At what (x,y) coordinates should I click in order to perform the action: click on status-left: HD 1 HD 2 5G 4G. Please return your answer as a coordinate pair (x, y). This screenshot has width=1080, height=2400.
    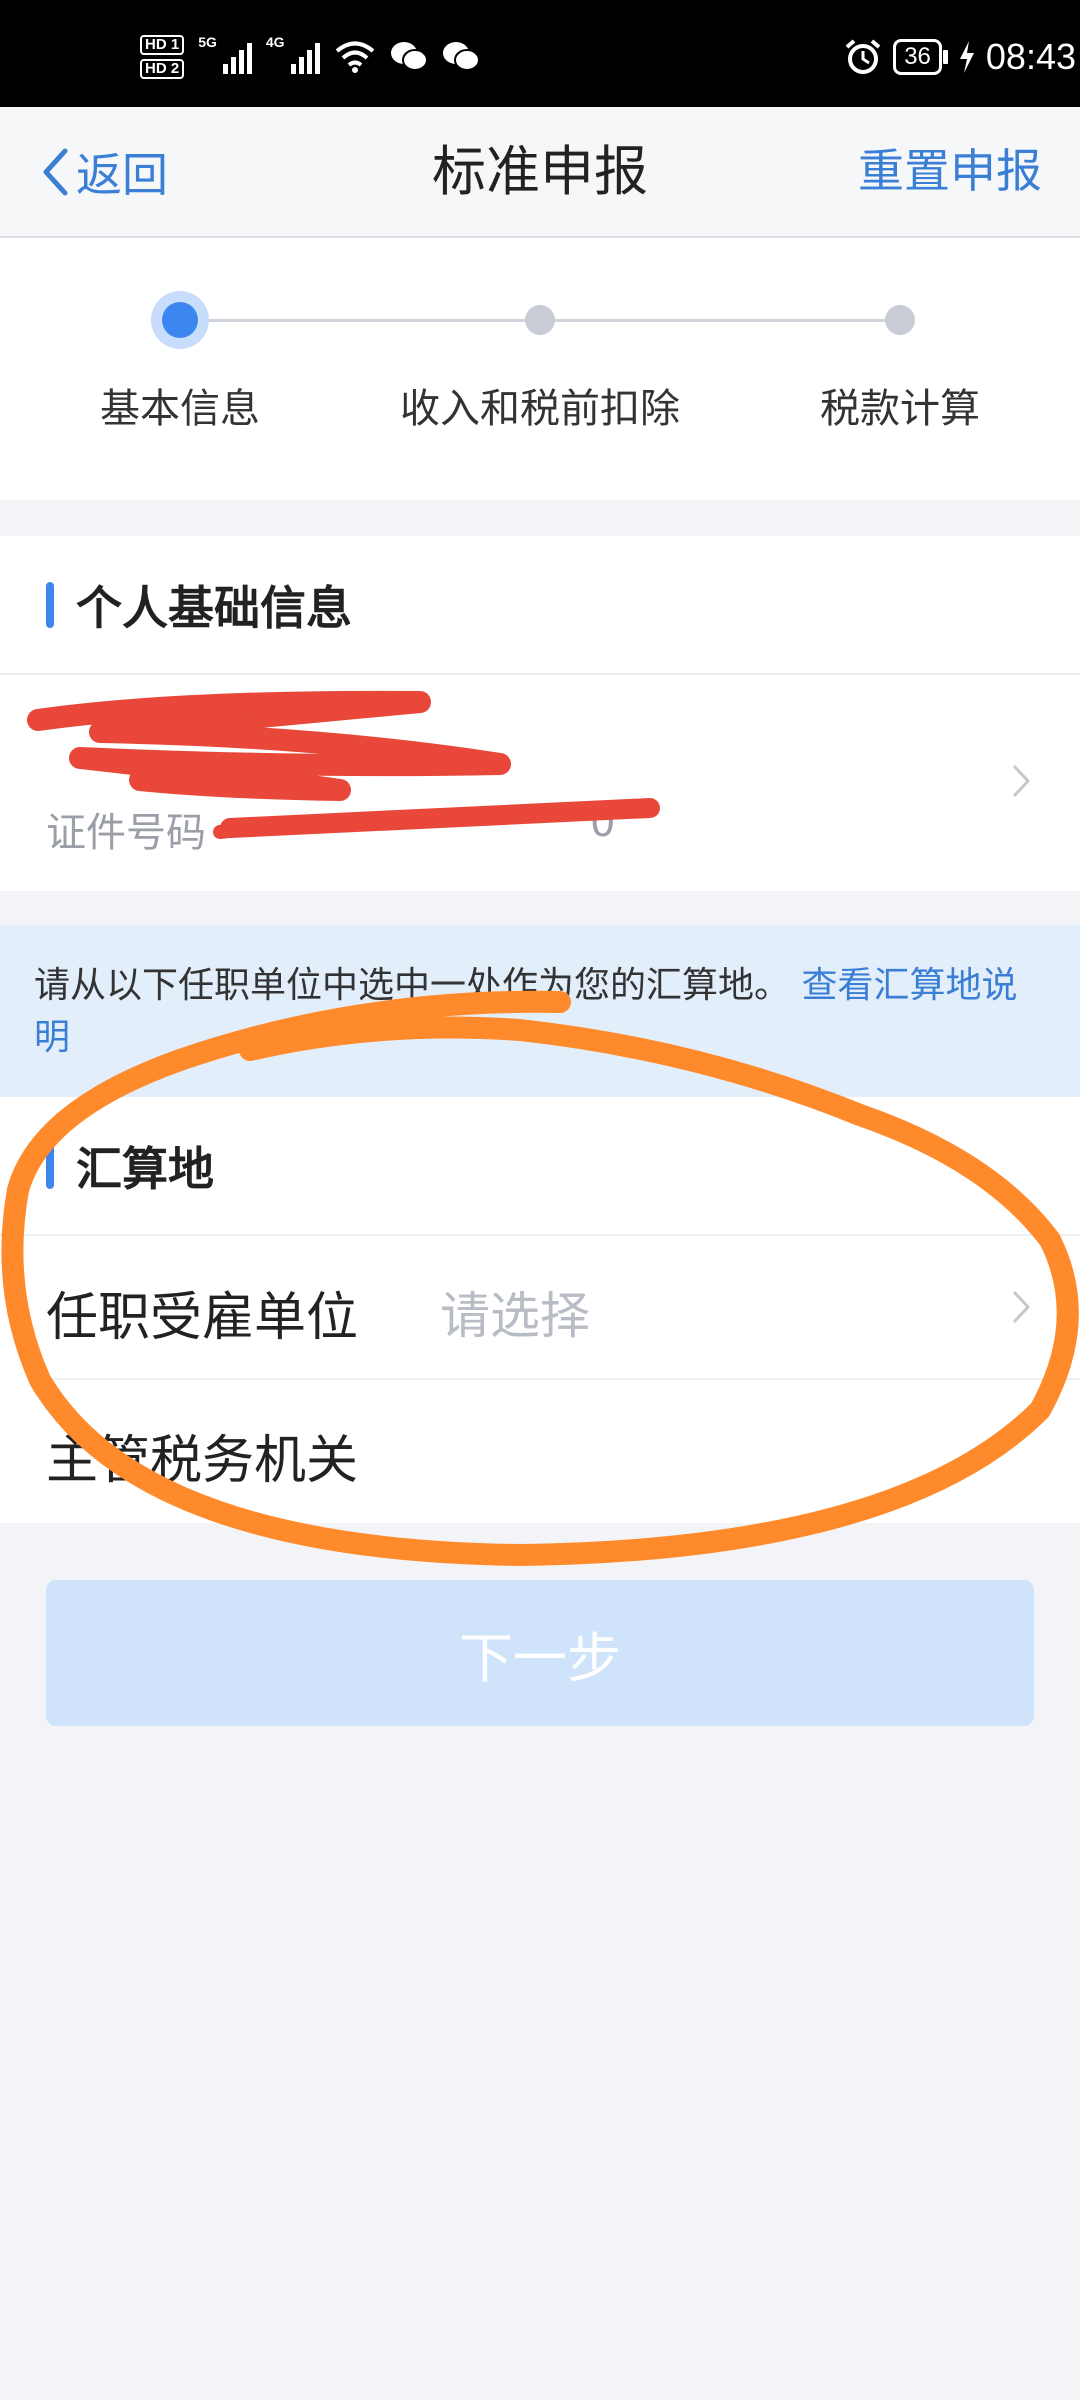
    Looking at the image, I should click on (310, 57).